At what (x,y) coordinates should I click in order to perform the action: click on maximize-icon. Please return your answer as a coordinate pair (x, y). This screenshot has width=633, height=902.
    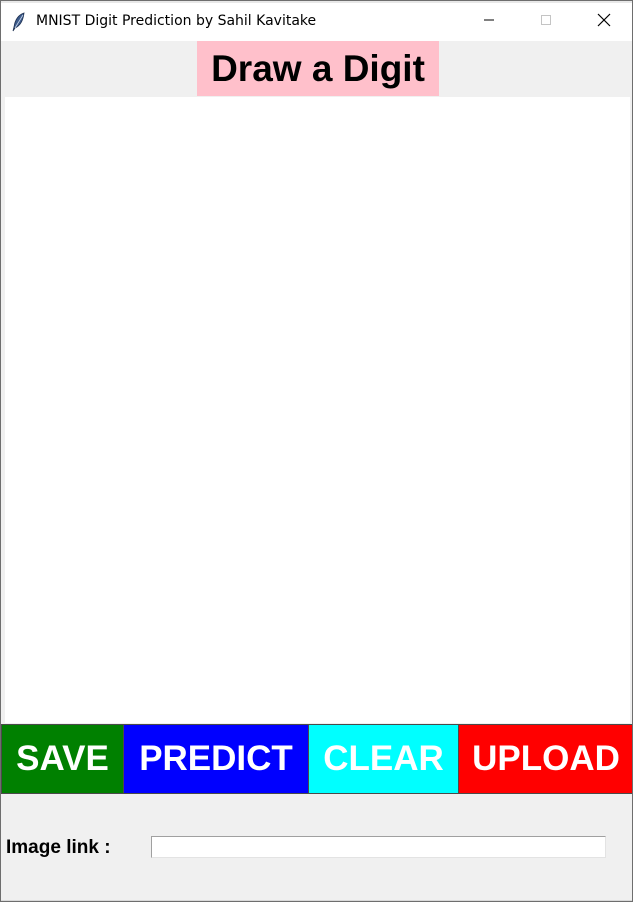
    Looking at the image, I should click on (546, 22).